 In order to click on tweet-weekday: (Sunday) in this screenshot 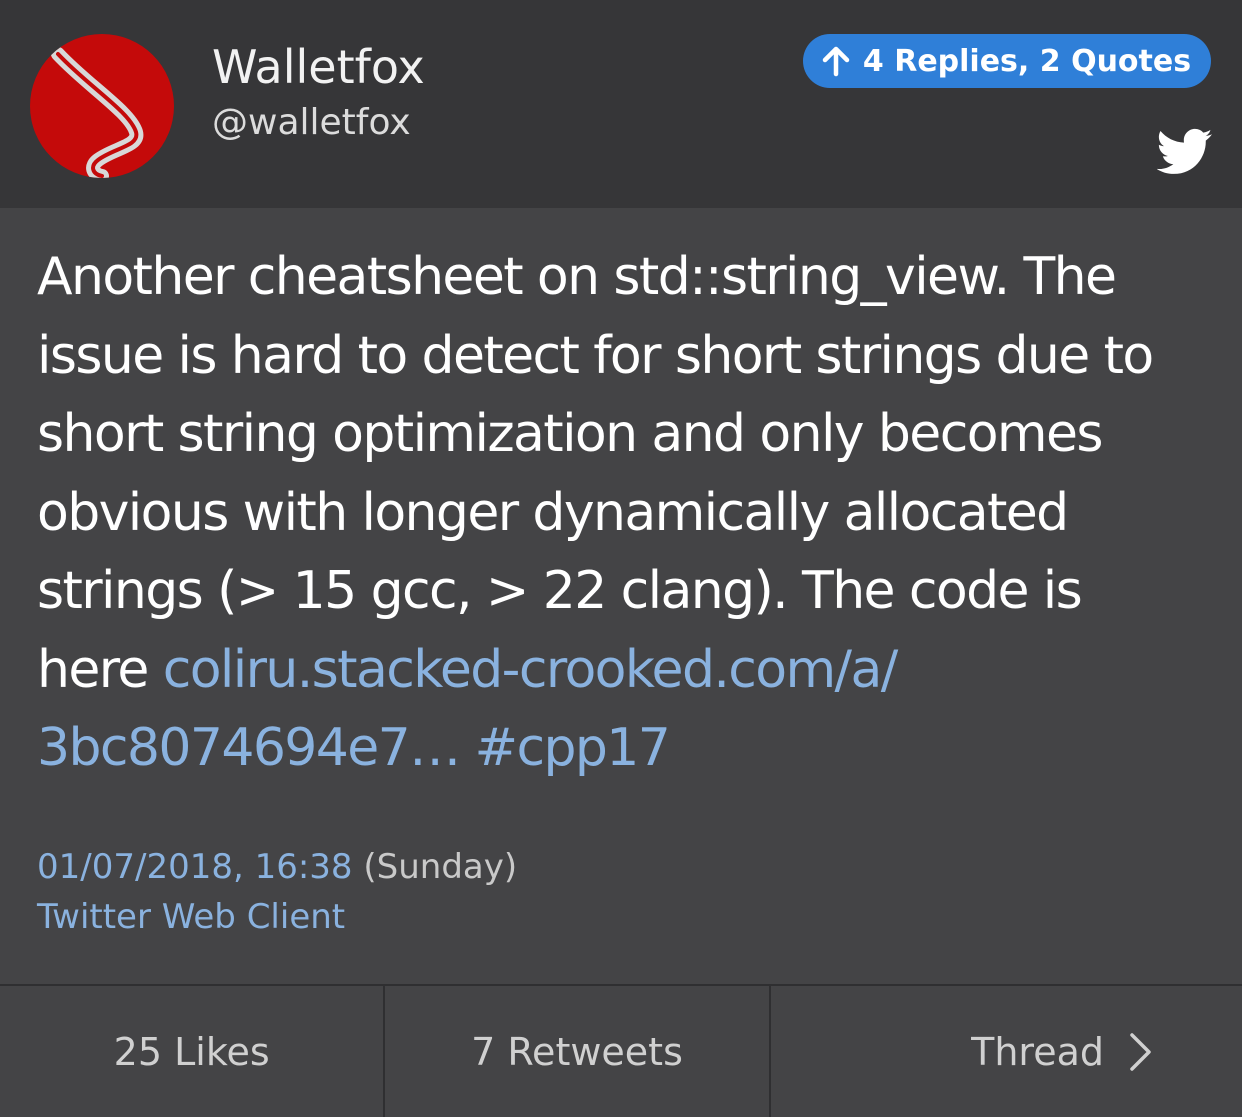, I will do `click(440, 867)`.